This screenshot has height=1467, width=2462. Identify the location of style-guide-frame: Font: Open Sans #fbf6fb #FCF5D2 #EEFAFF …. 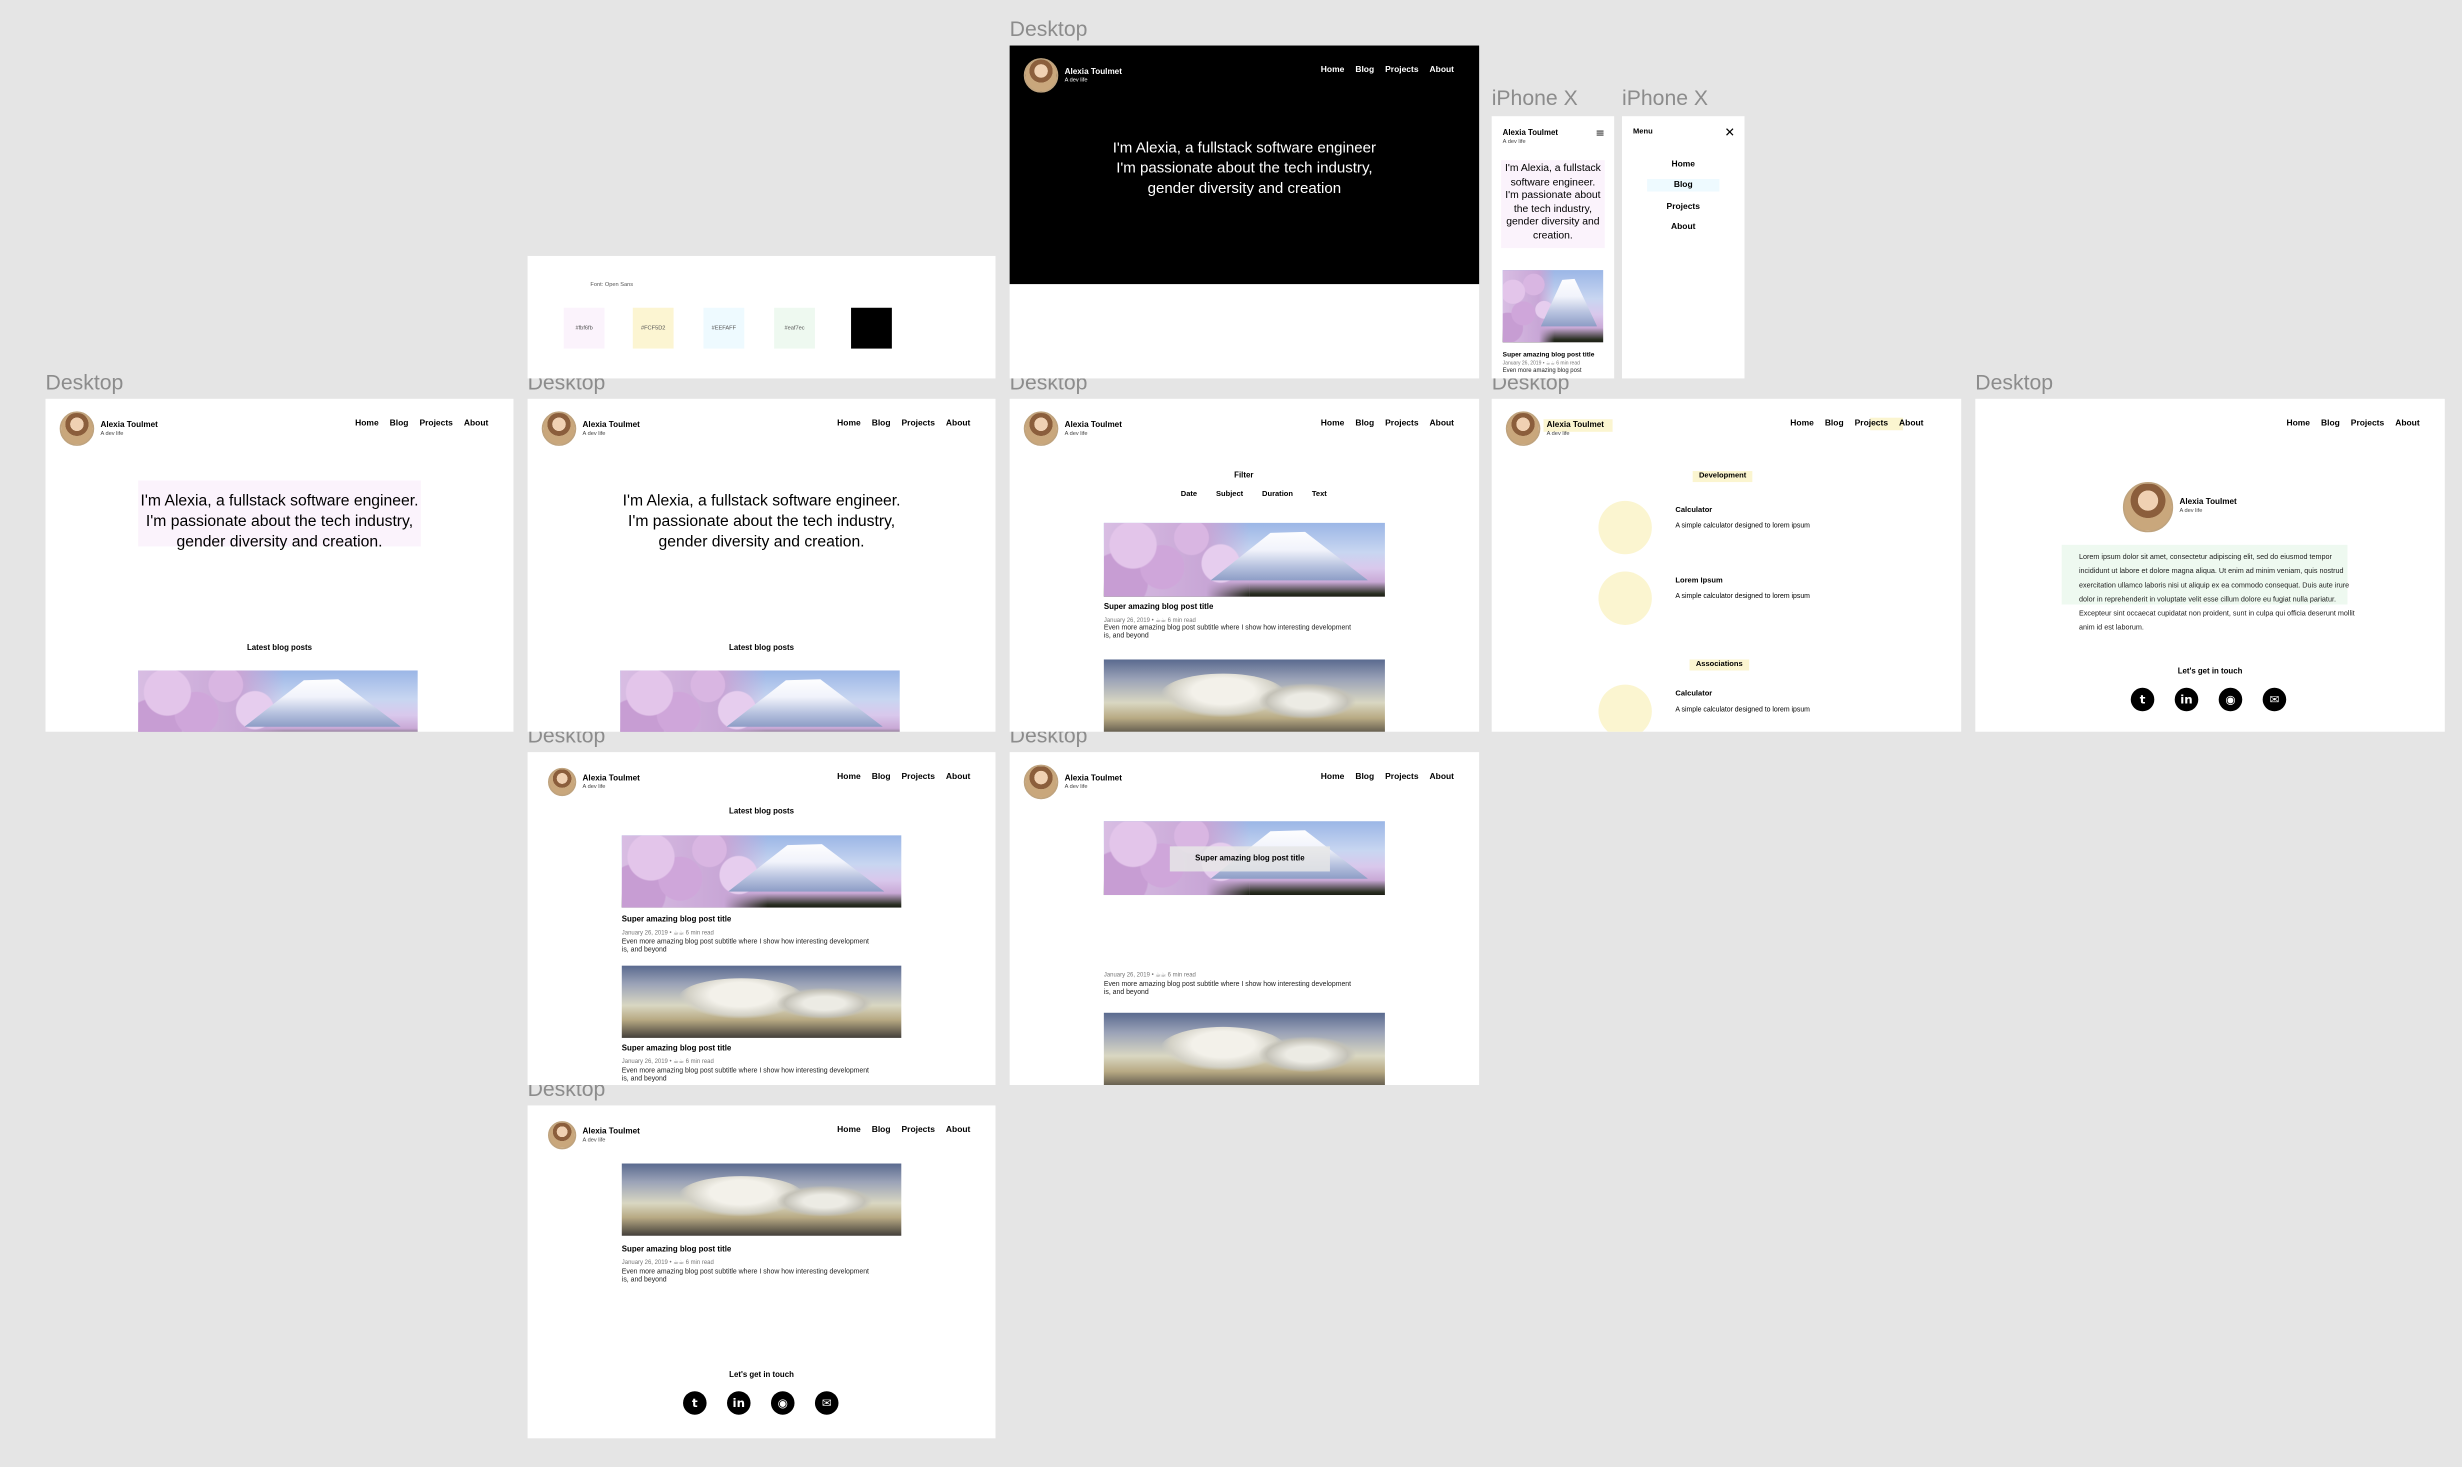
(761, 317).